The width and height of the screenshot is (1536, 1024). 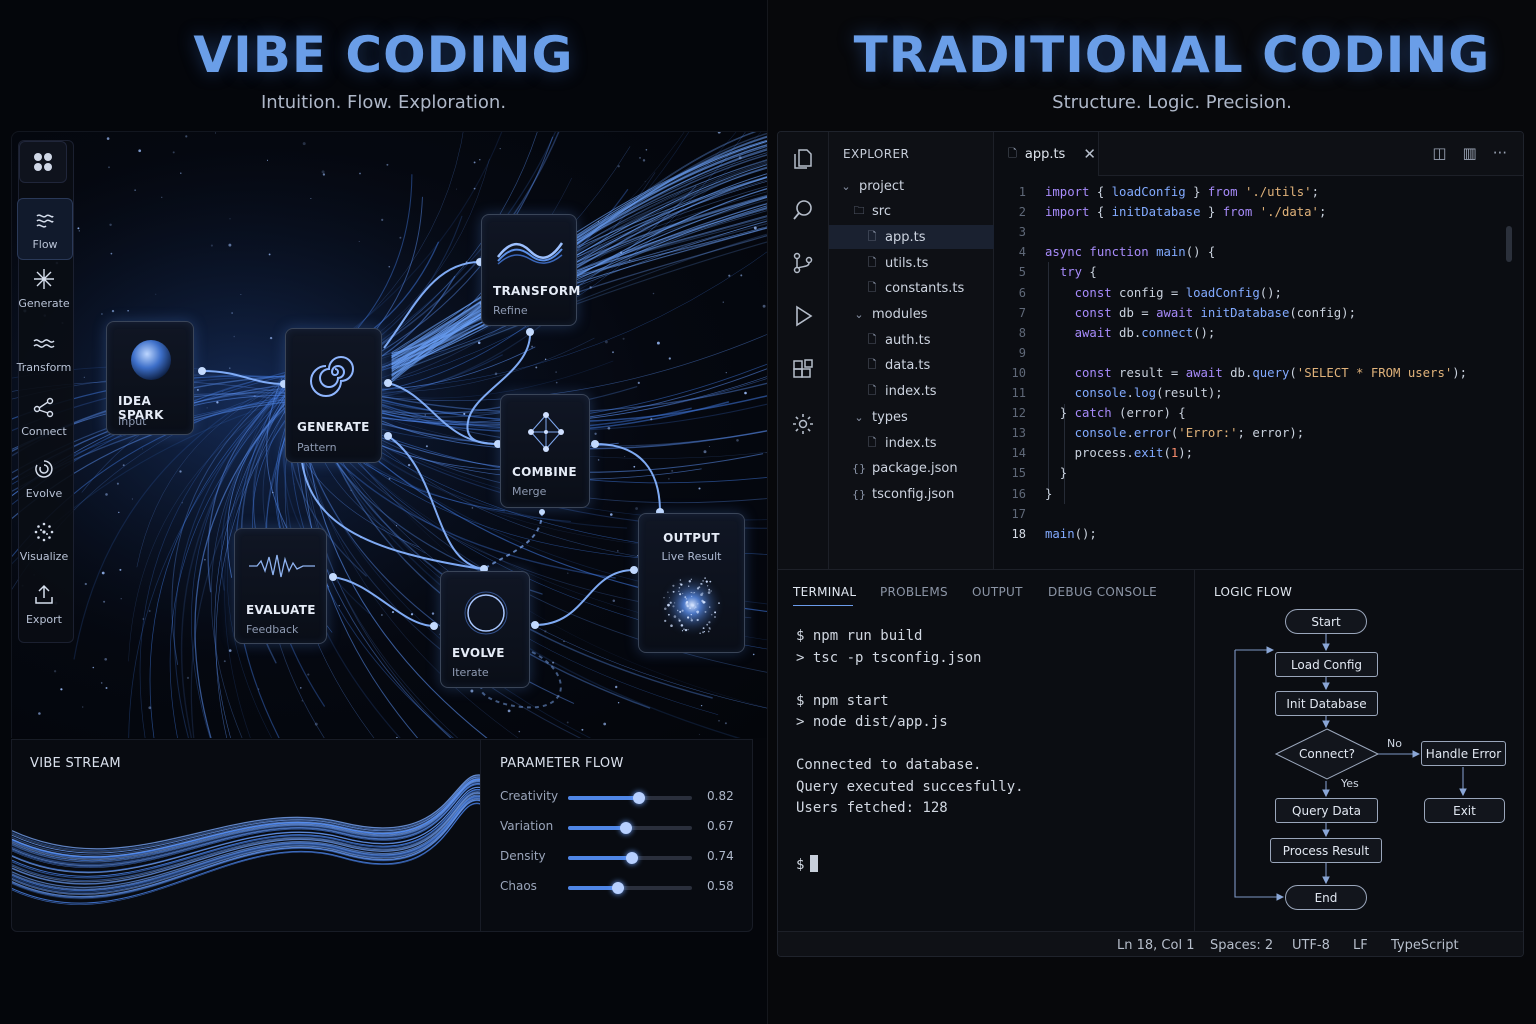 I want to click on rail-item-label: Visualize, so click(x=44, y=556).